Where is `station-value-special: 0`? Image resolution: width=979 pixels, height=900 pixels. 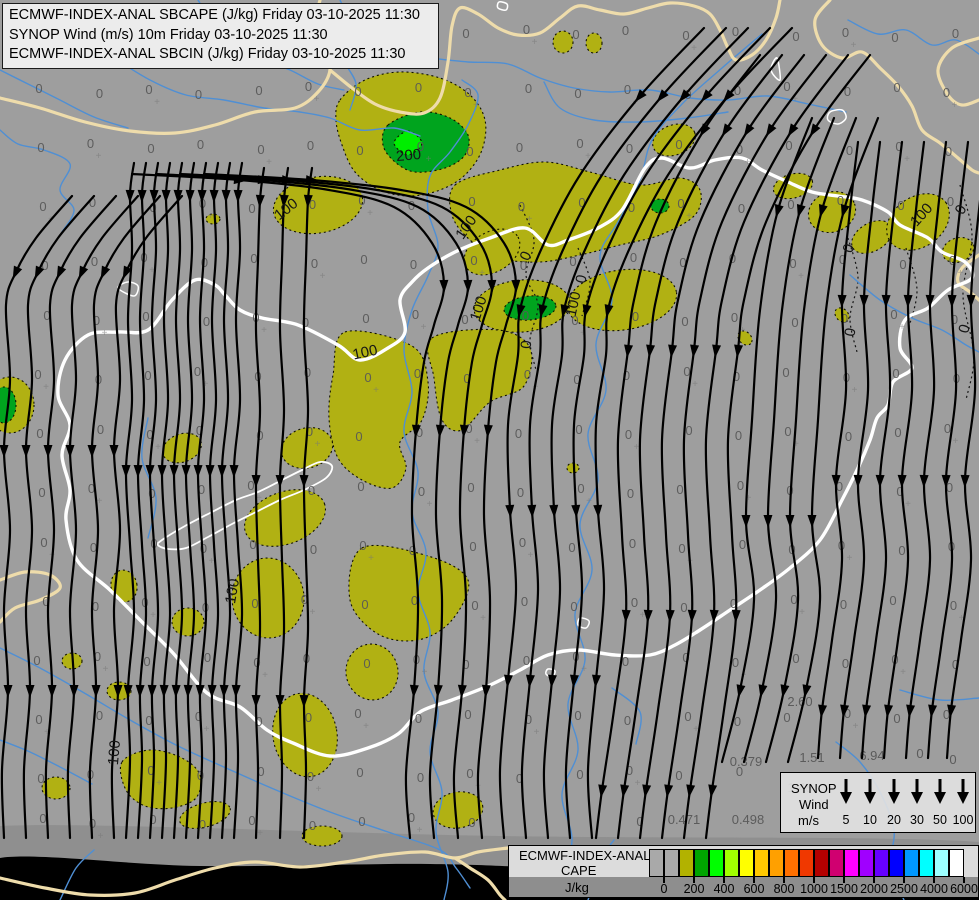
station-value-special: 0 is located at coordinates (919, 753).